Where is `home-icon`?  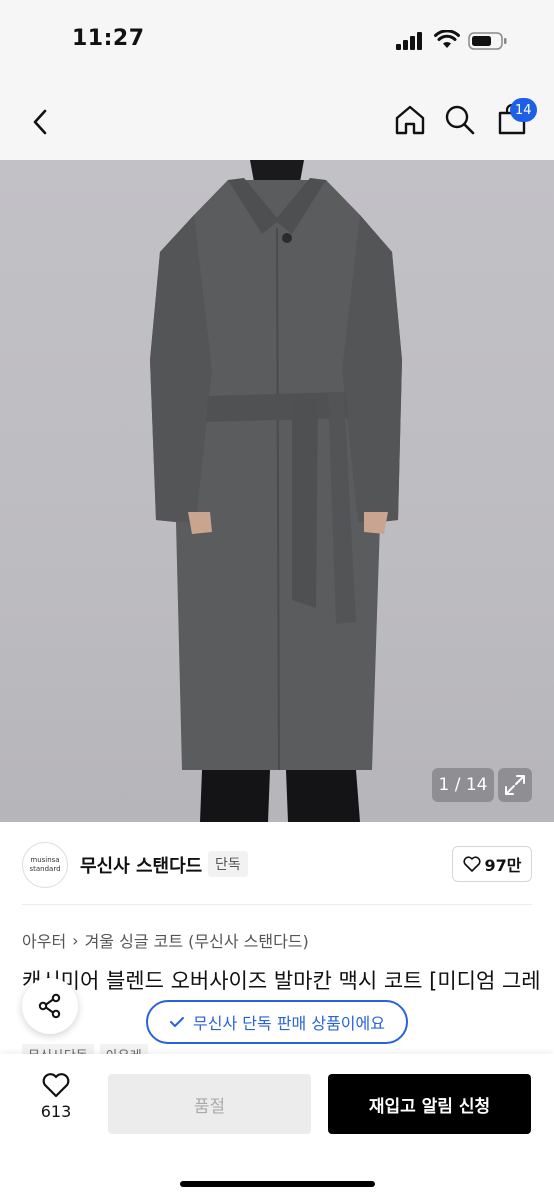 home-icon is located at coordinates (410, 120).